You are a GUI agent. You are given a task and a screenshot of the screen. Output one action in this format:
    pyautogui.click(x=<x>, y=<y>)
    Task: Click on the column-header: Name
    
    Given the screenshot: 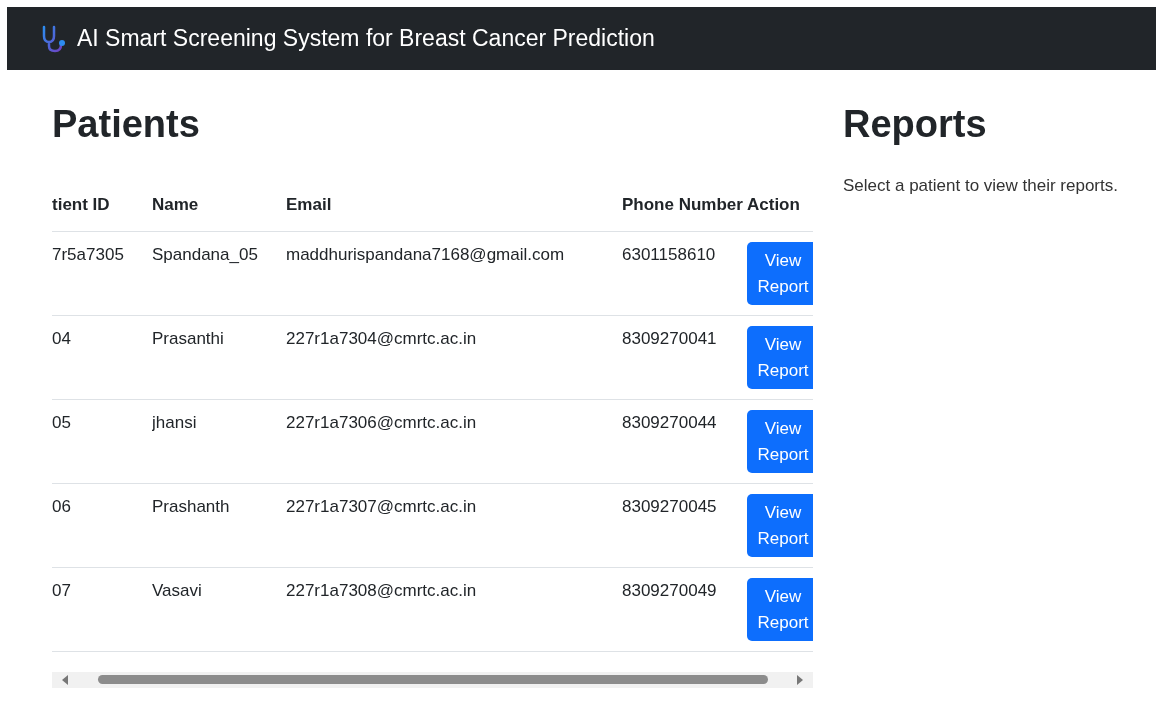 What is the action you would take?
    pyautogui.click(x=219, y=204)
    